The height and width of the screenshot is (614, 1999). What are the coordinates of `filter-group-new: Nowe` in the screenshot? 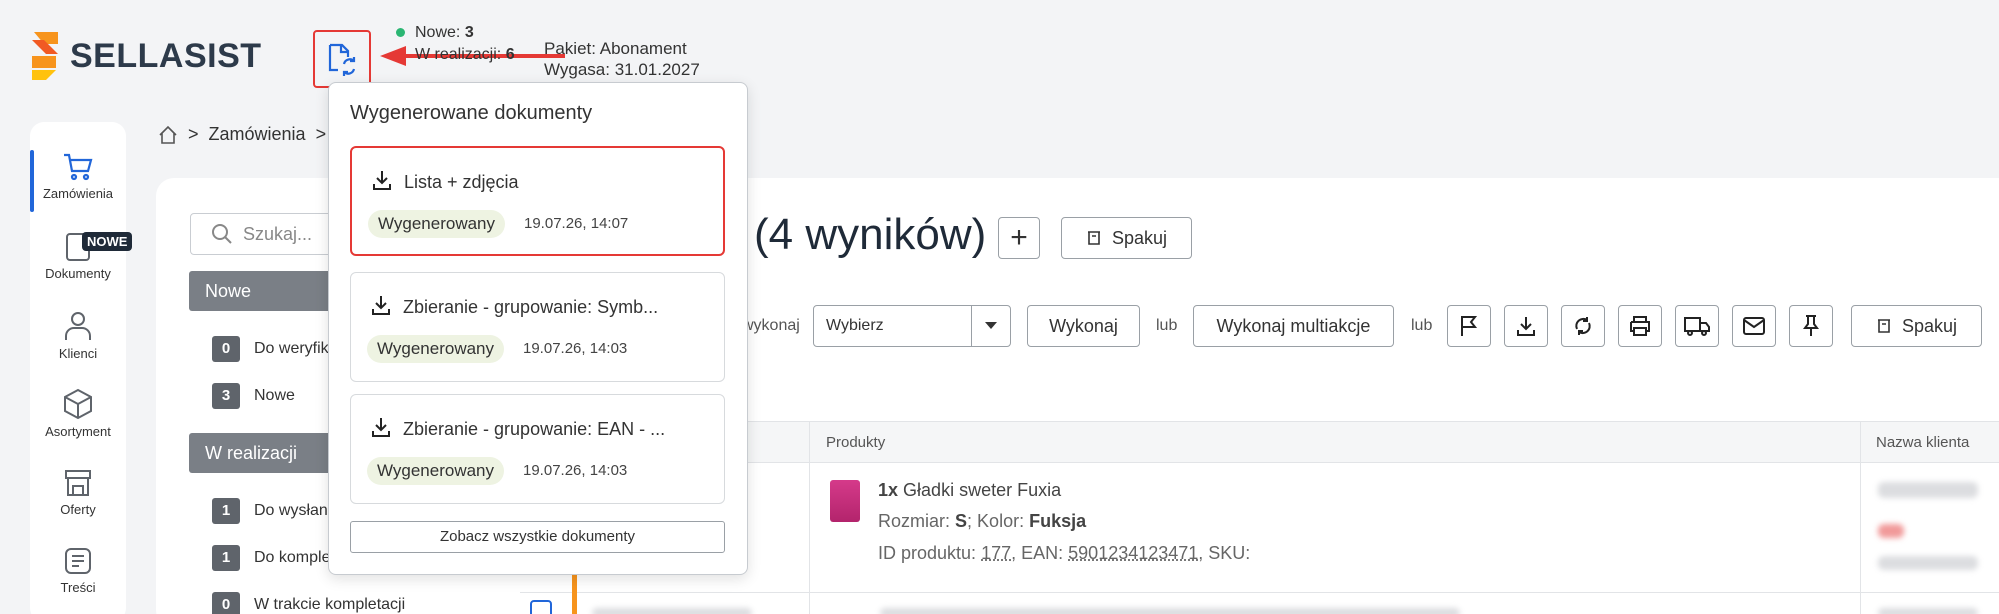 It's located at (264, 291).